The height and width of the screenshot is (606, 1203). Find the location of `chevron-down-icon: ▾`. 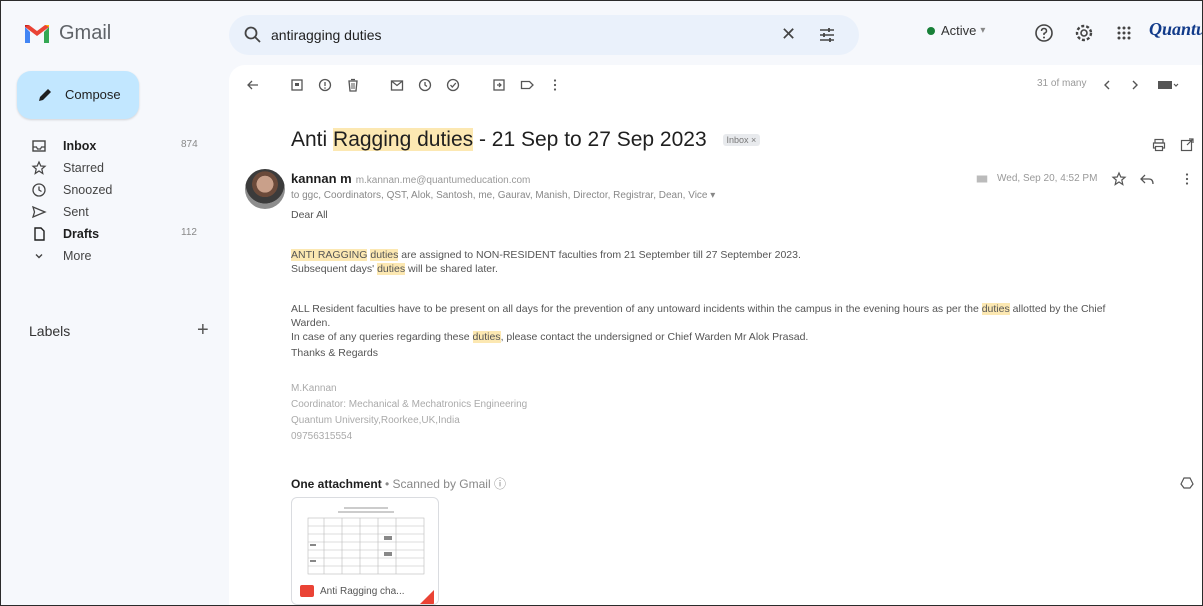

chevron-down-icon: ▾ is located at coordinates (983, 30).